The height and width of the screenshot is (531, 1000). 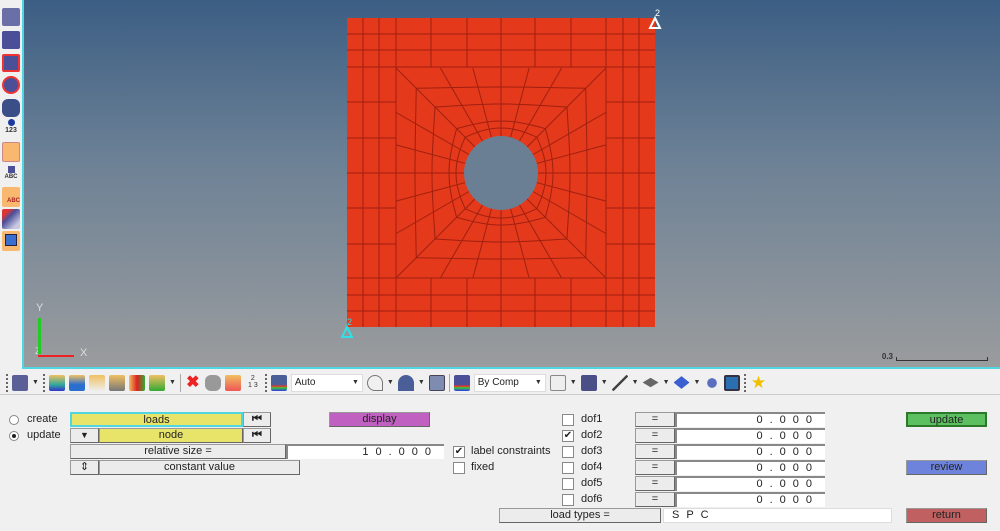 I want to click on dof-label: dof3, so click(x=592, y=451).